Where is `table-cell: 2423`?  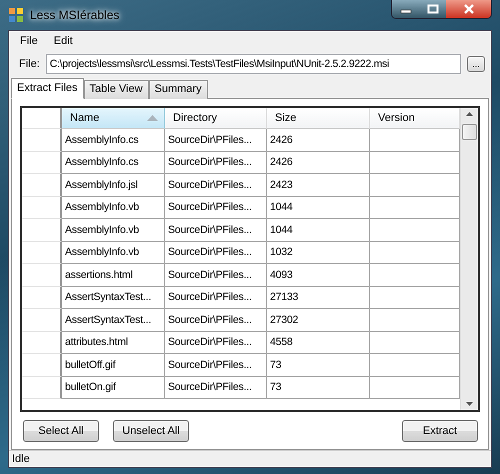 table-cell: 2423 is located at coordinates (318, 185).